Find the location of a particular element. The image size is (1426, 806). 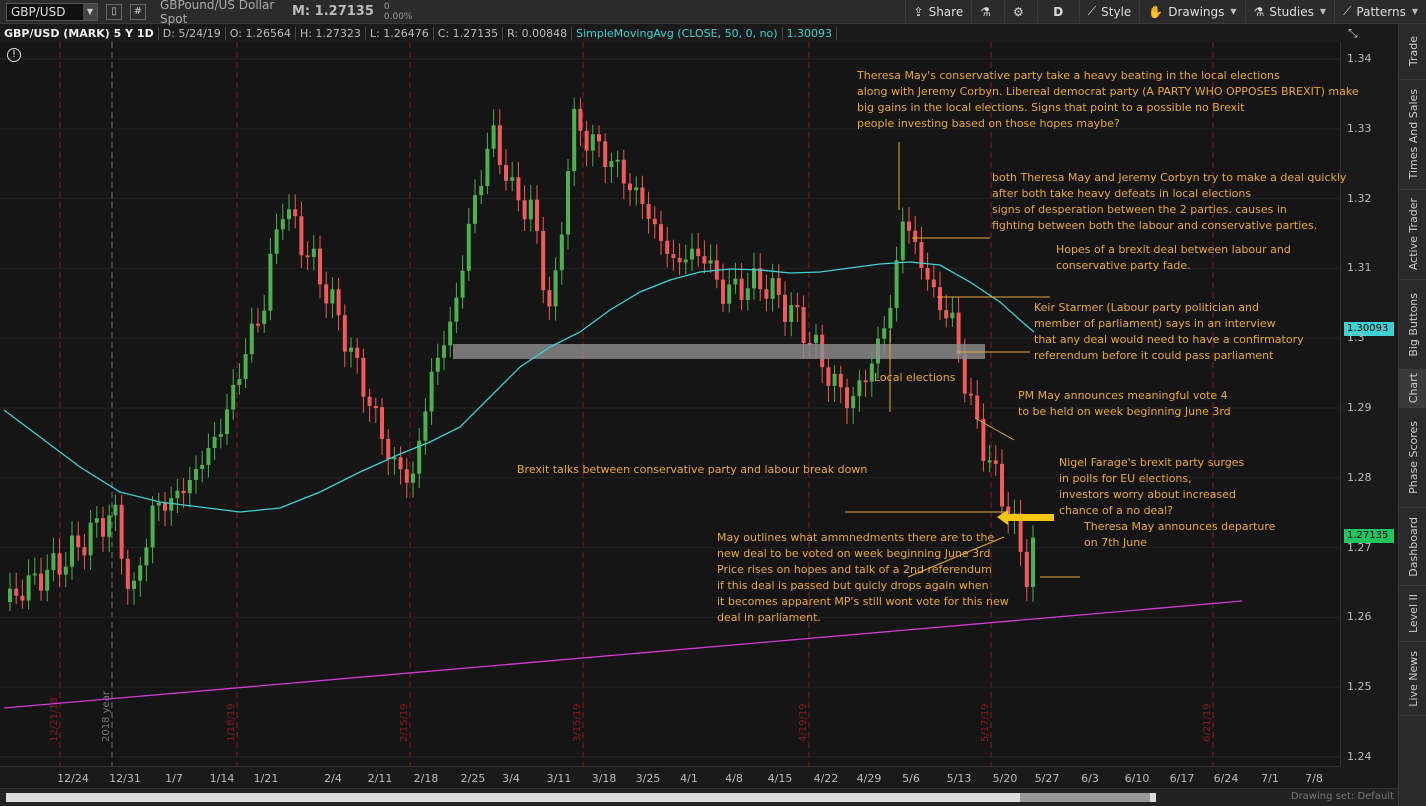

mark-price: M: 1.27135 is located at coordinates (333, 11).